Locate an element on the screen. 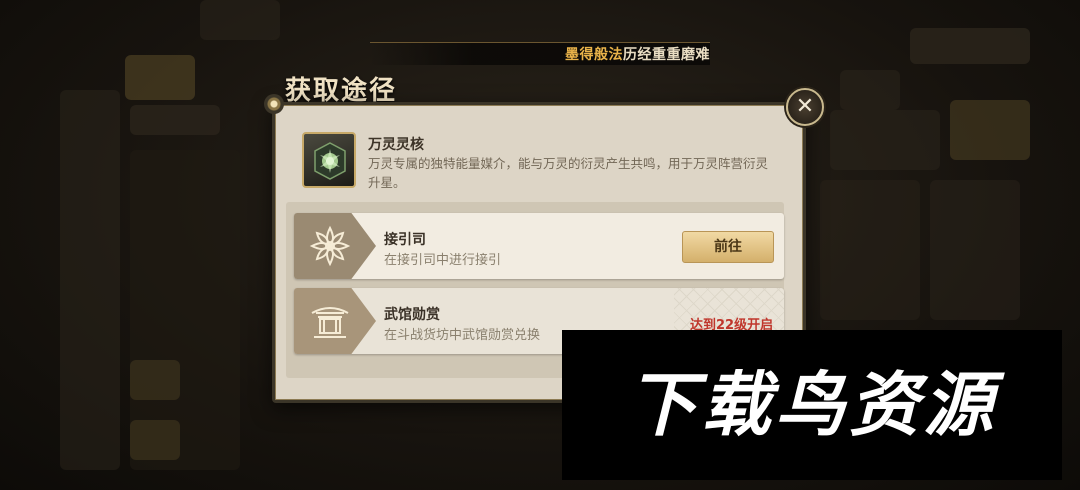 This screenshot has height=490, width=1080. story-banner: 墨得般法历经重重磨难 is located at coordinates (540, 53).